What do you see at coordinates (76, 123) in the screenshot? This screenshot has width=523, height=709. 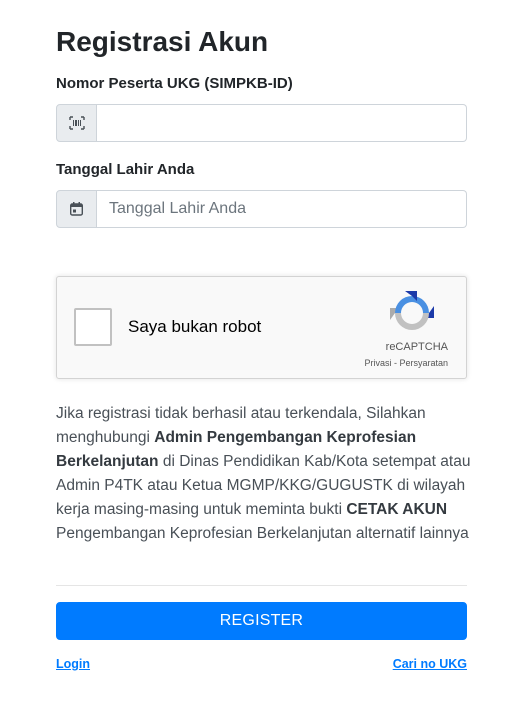 I see `barcode-icon` at bounding box center [76, 123].